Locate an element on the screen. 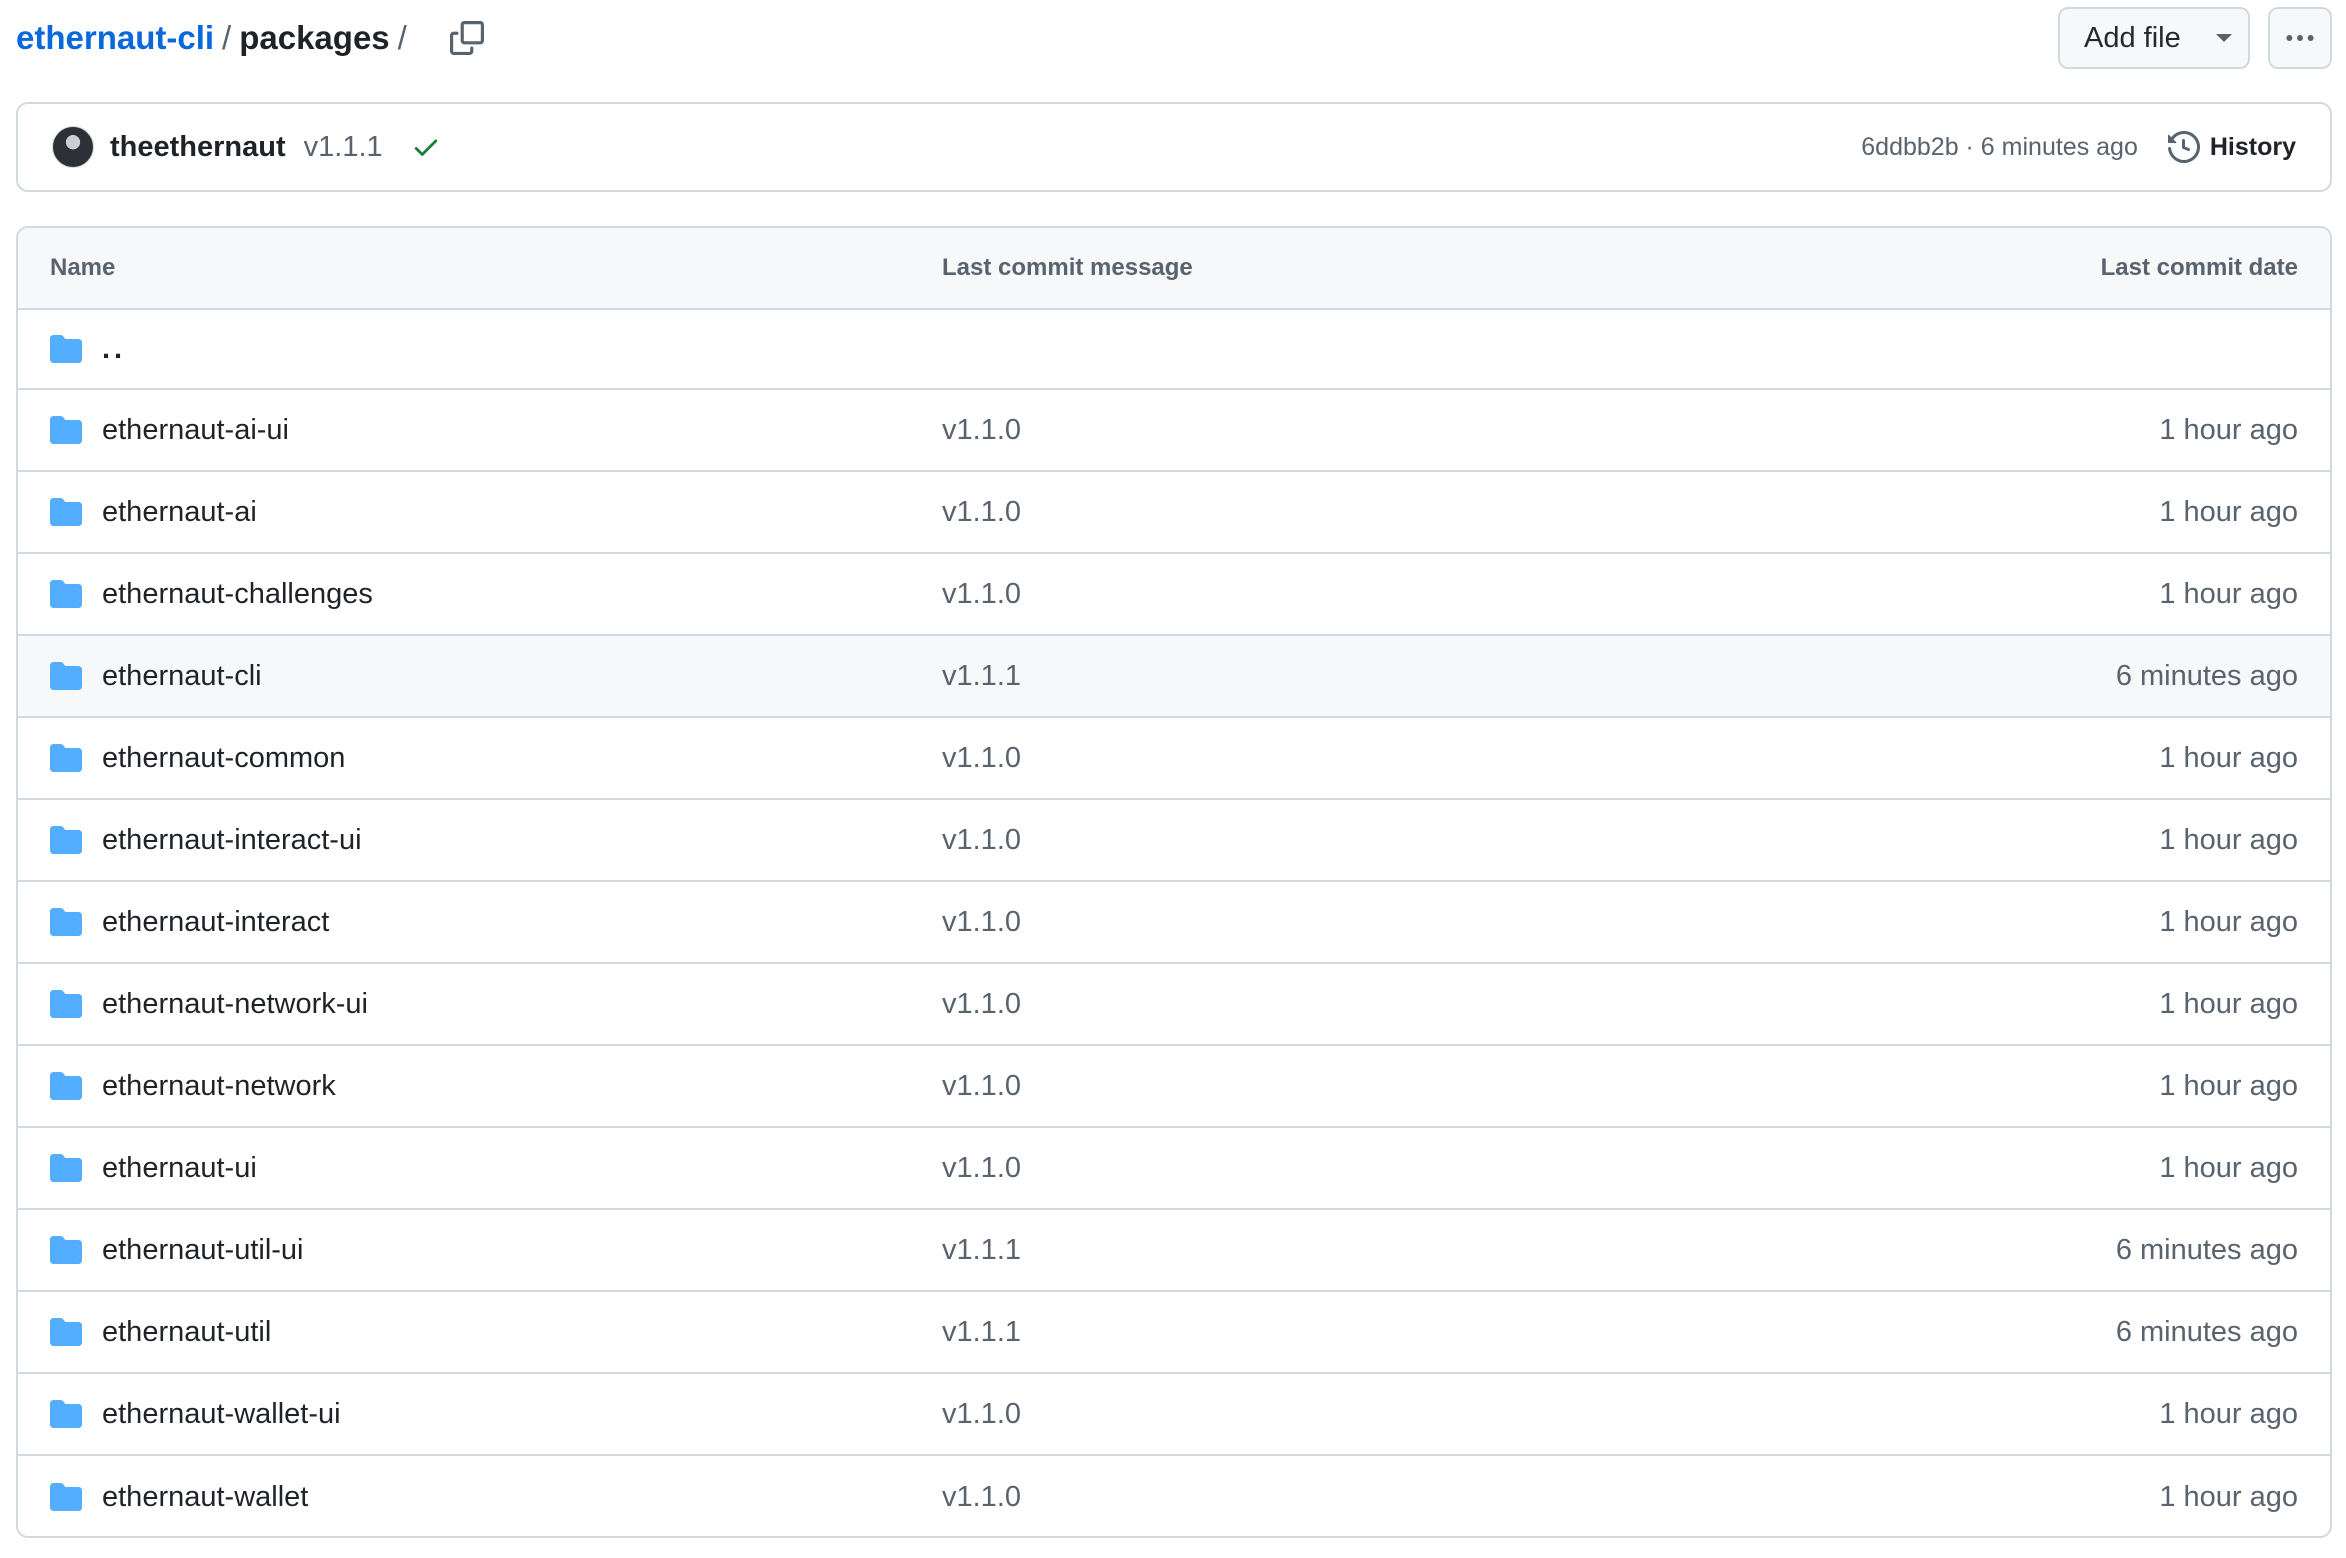 The image size is (2346, 1558). folder-name-link: ethernaut-cli is located at coordinates (182, 676).